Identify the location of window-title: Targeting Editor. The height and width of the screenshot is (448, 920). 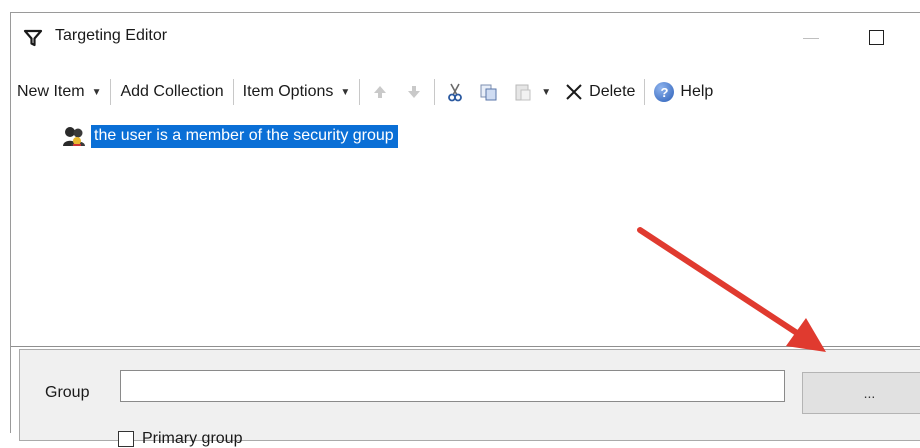
(111, 35).